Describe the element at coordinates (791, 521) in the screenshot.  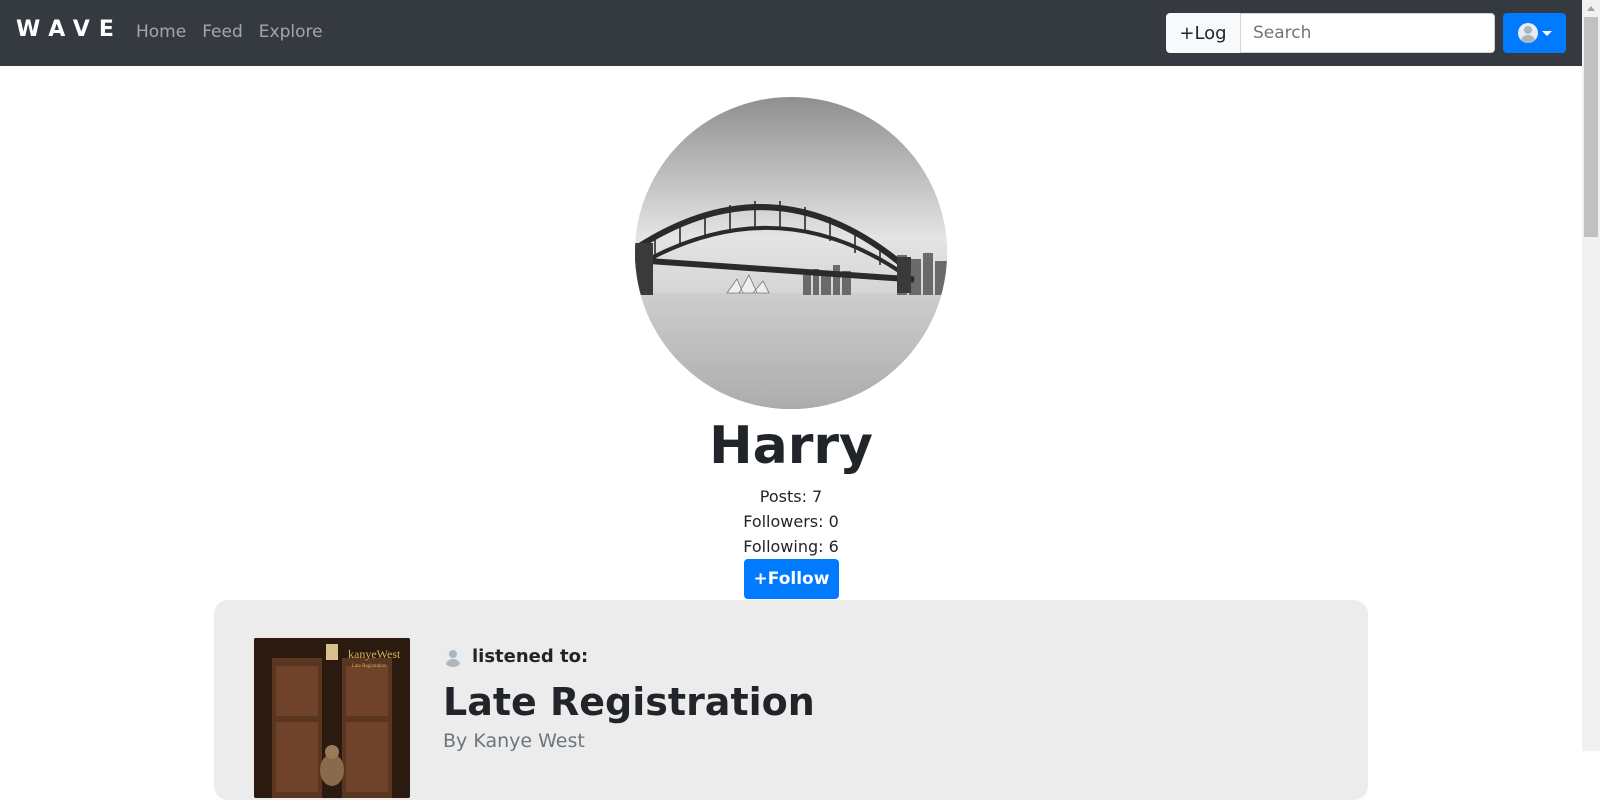
I see `followers-count: Followers: 0` at that location.